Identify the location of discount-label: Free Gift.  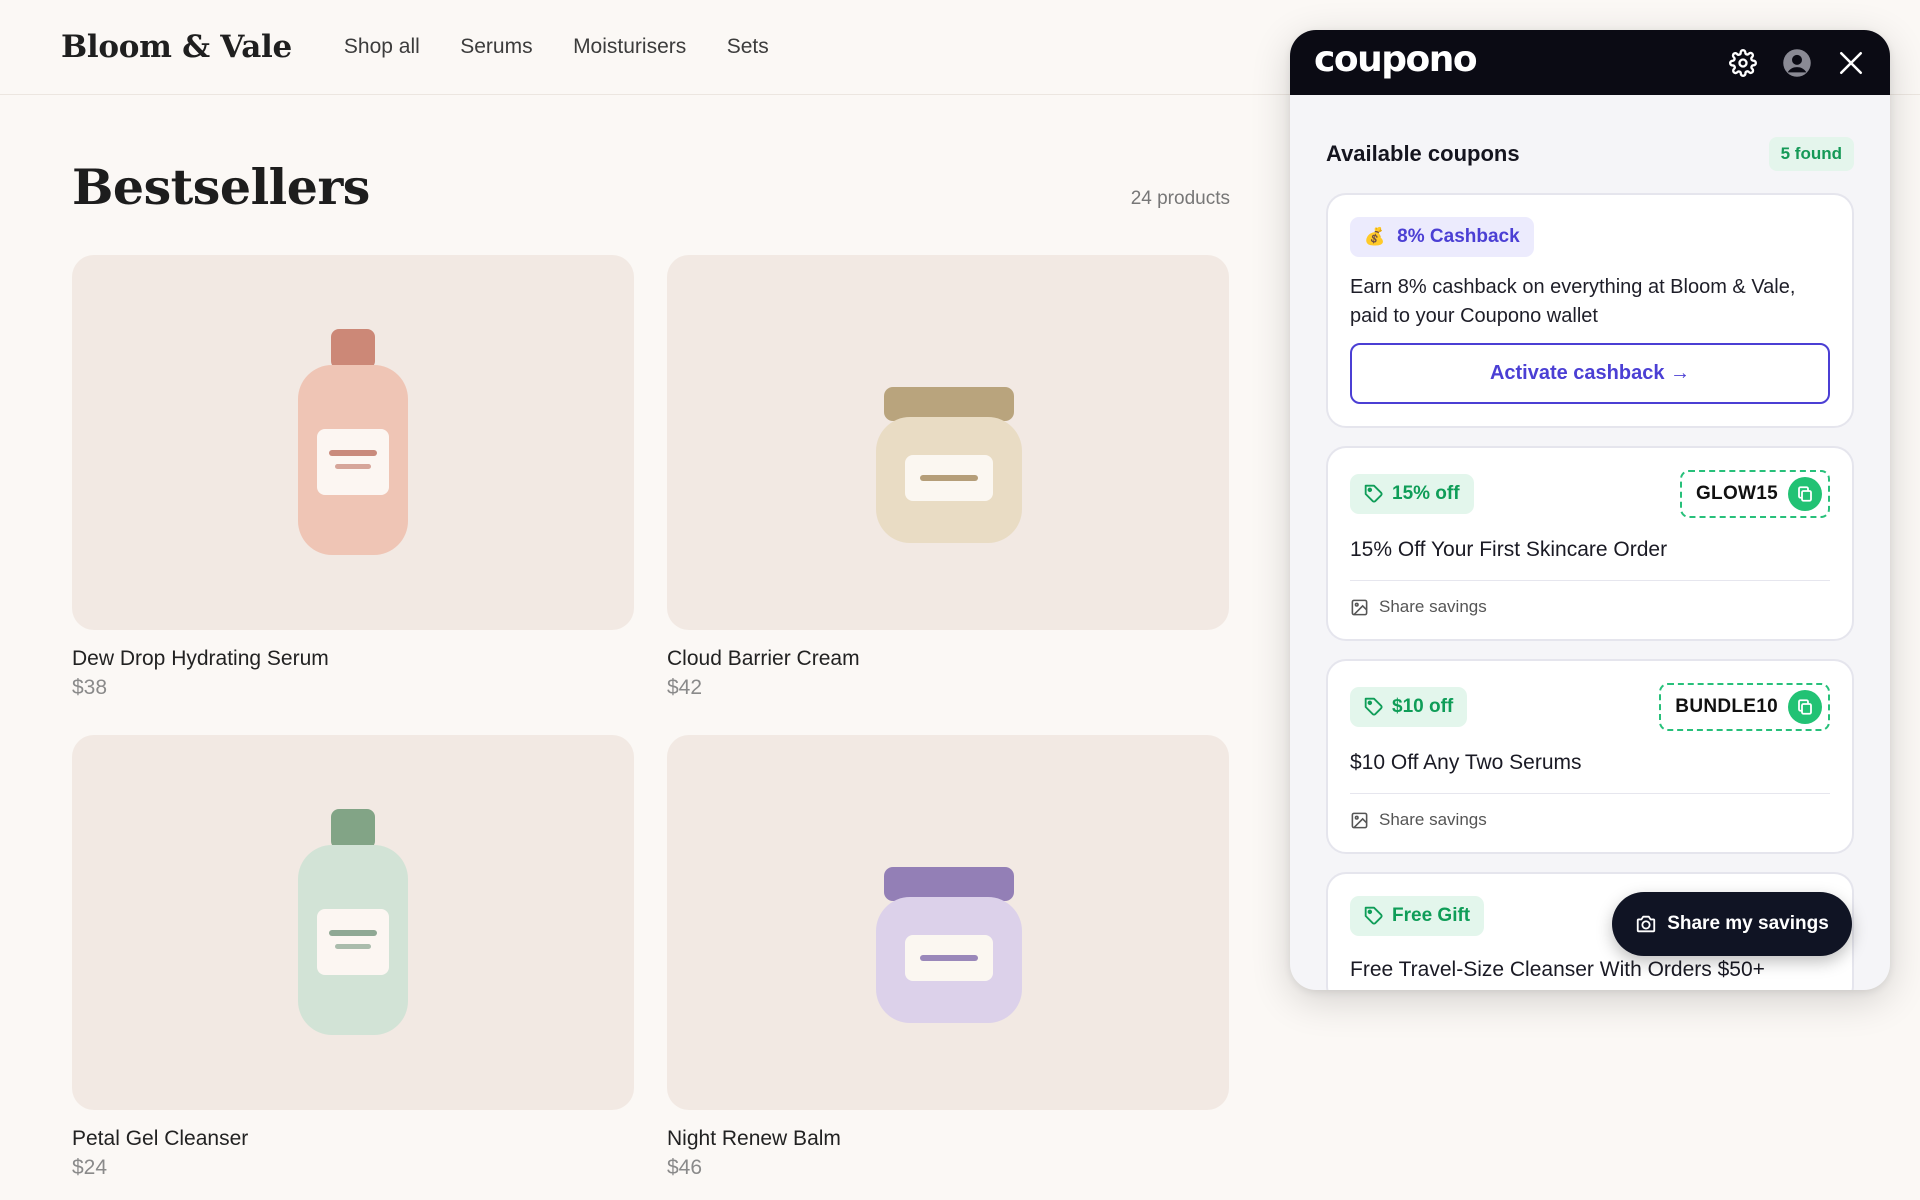
(1431, 915).